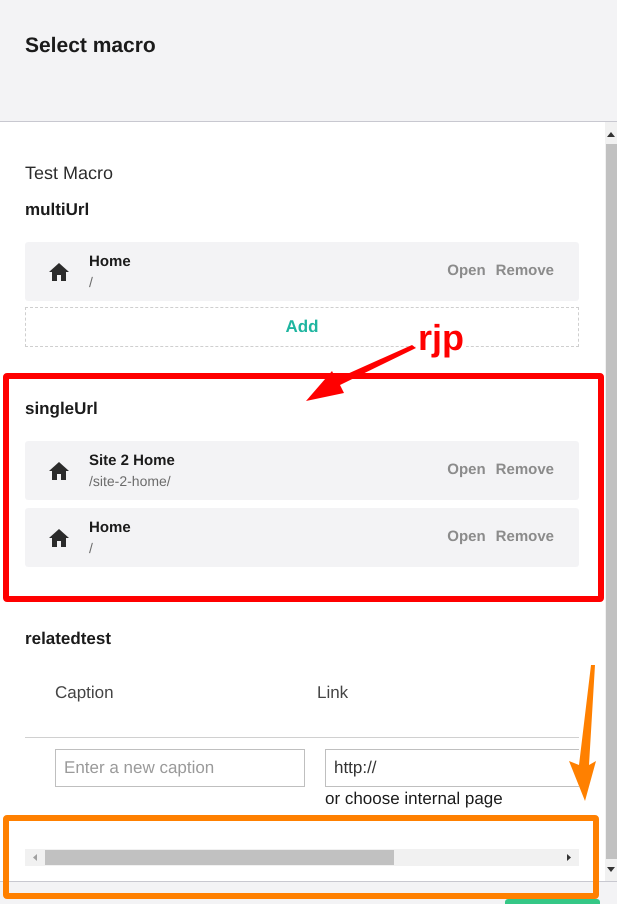 The width and height of the screenshot is (617, 904). What do you see at coordinates (333, 693) in the screenshot?
I see `column-header: Link` at bounding box center [333, 693].